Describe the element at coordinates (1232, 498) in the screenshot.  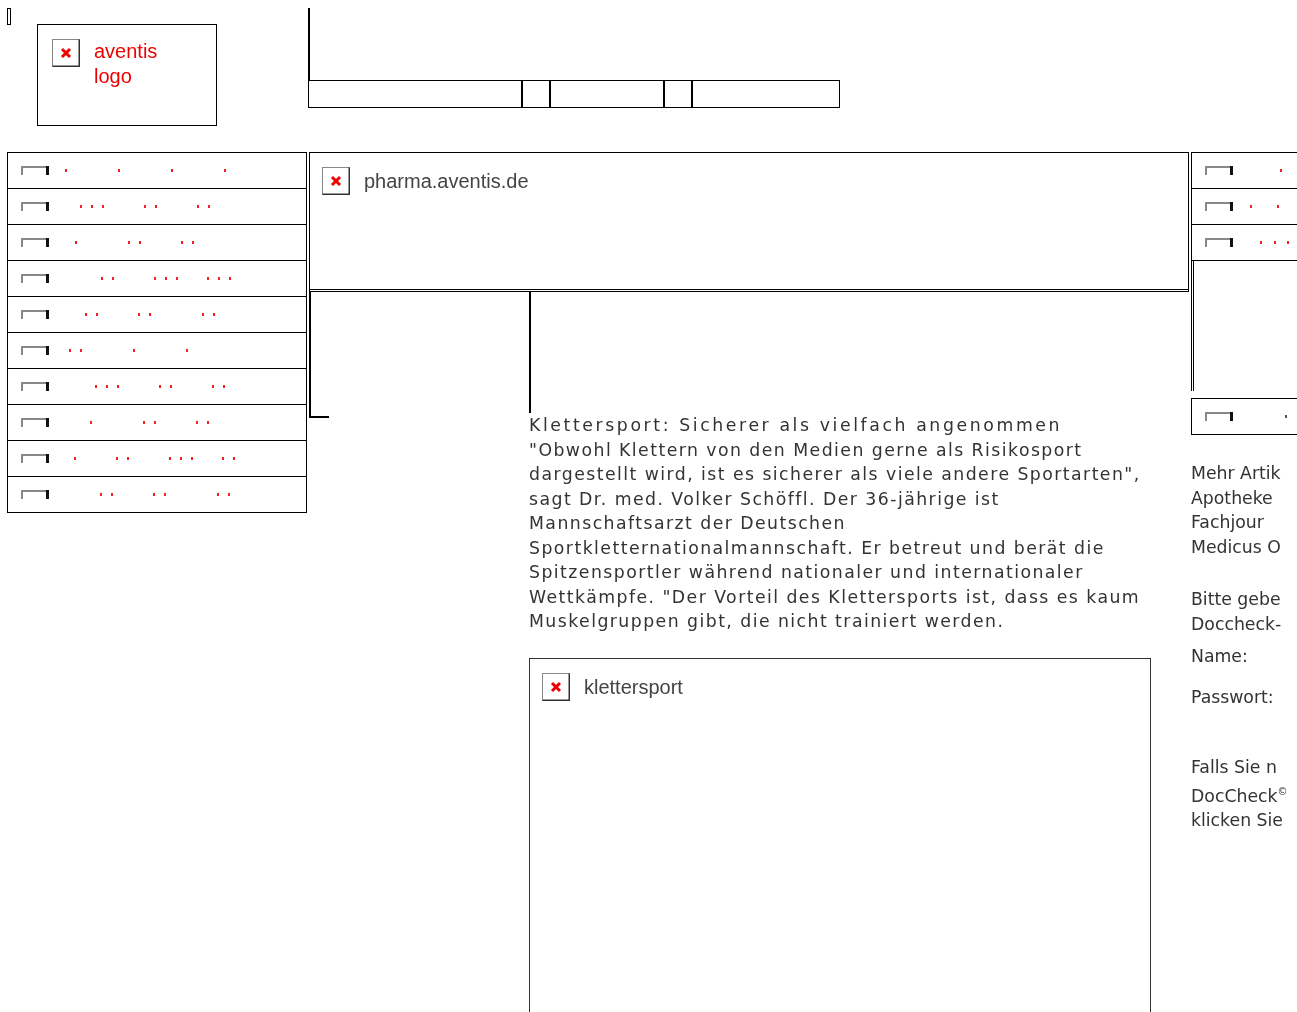
I see `more-articles-text: Apotheke` at that location.